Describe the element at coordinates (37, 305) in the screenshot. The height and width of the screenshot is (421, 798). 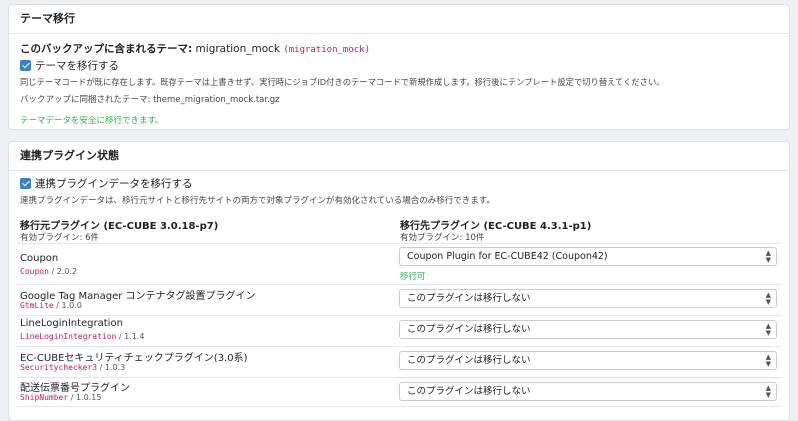
I see `plugin-code: GtmLite` at that location.